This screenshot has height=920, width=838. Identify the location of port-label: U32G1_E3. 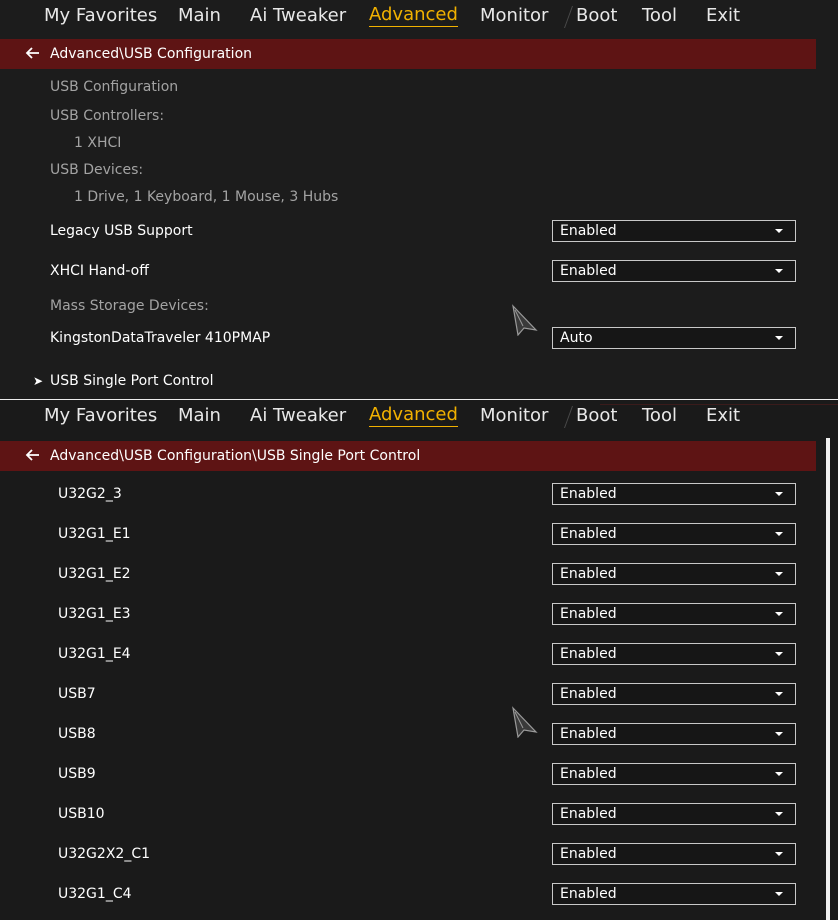
(94, 614).